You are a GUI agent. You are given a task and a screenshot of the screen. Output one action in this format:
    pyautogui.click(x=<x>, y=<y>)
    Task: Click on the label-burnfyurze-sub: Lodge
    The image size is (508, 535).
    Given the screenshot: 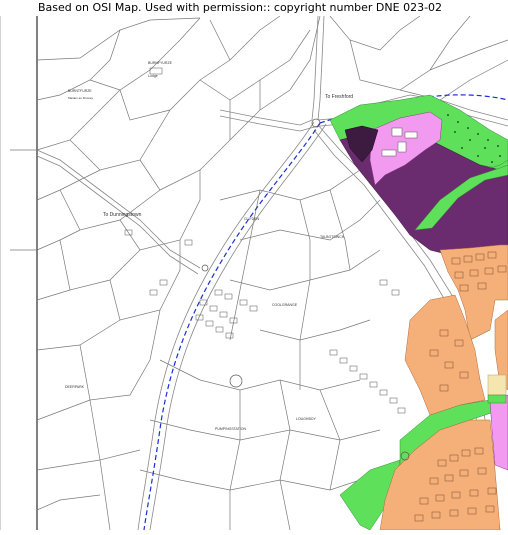 What is the action you would take?
    pyautogui.click(x=153, y=76)
    